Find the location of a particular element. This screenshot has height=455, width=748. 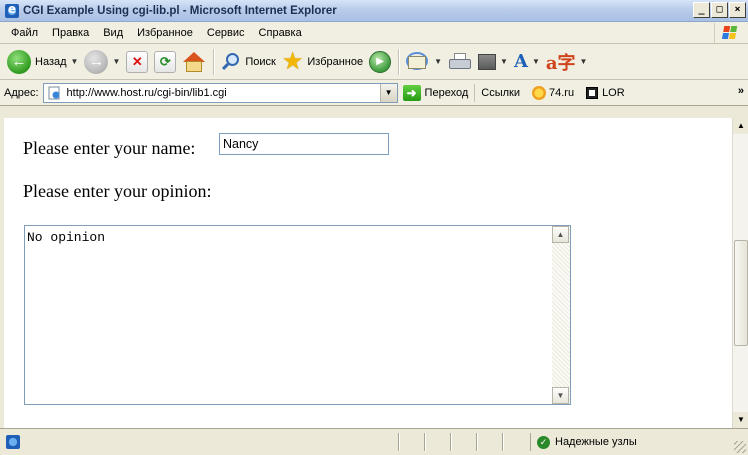

status-page-icon is located at coordinates (13, 442).